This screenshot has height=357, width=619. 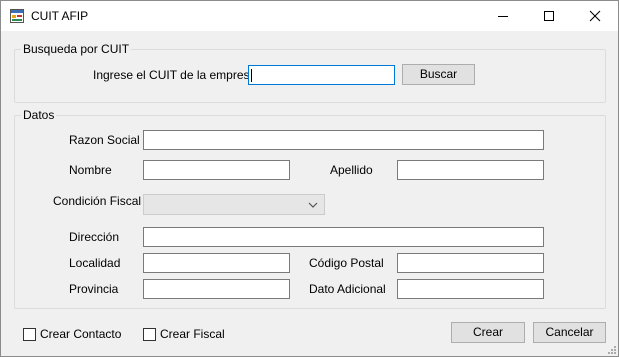 What do you see at coordinates (175, 75) in the screenshot?
I see `cuit-label: Ingrese el CUIT de la empresa` at bounding box center [175, 75].